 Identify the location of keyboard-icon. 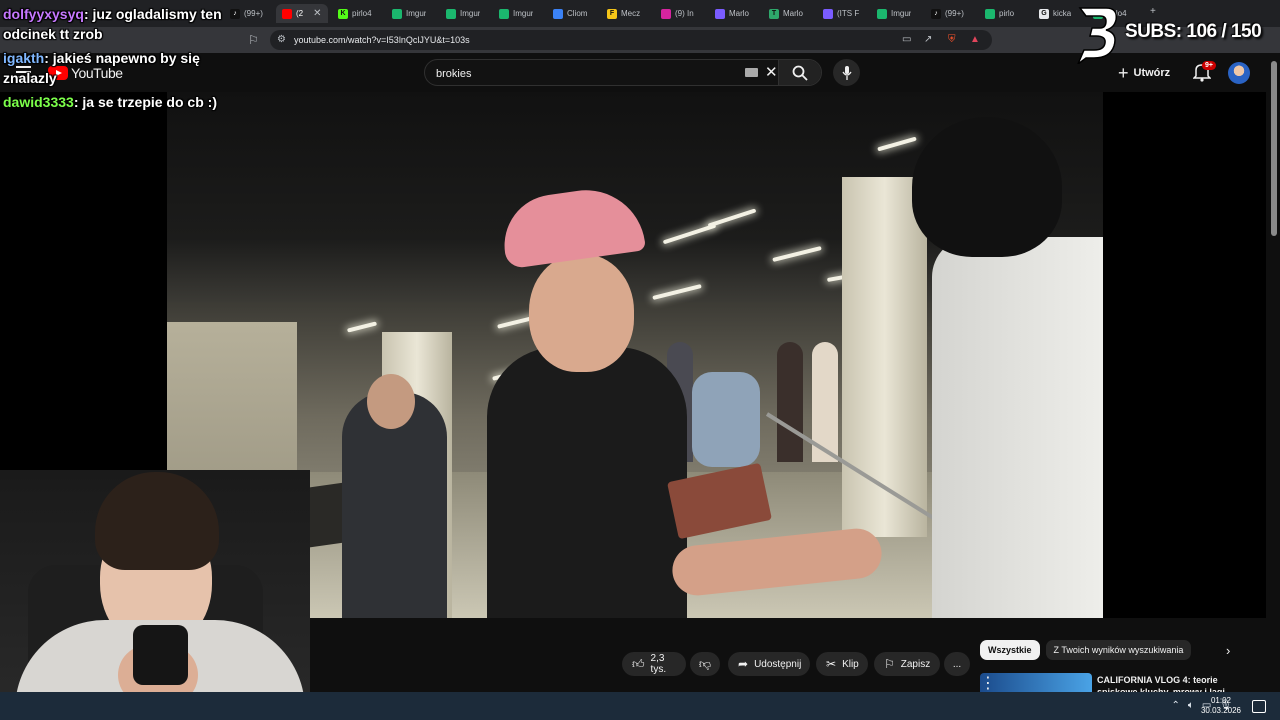
(751, 72).